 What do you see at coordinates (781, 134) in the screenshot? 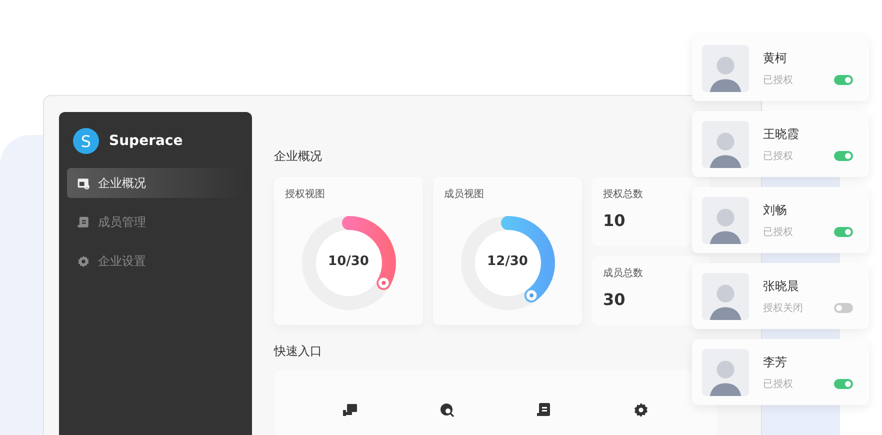
I see `member-name: 王晓霞` at bounding box center [781, 134].